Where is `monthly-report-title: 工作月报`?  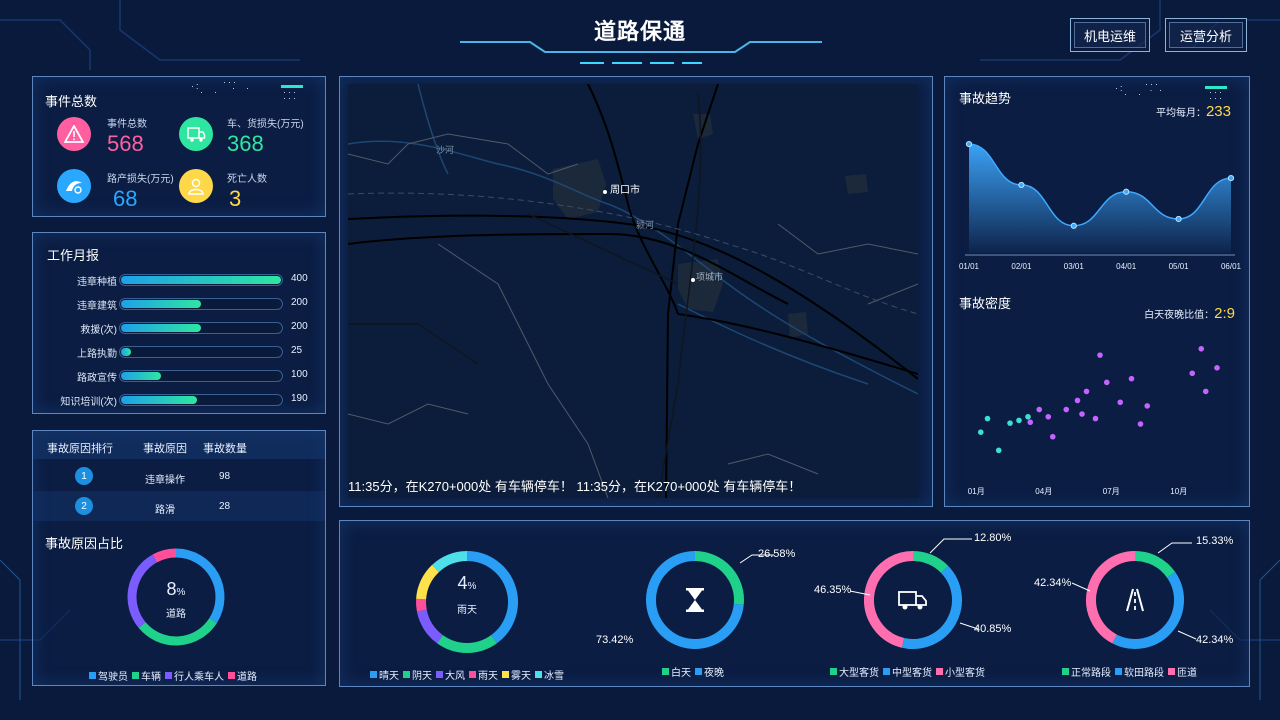
monthly-report-title: 工作月报 is located at coordinates (73, 255).